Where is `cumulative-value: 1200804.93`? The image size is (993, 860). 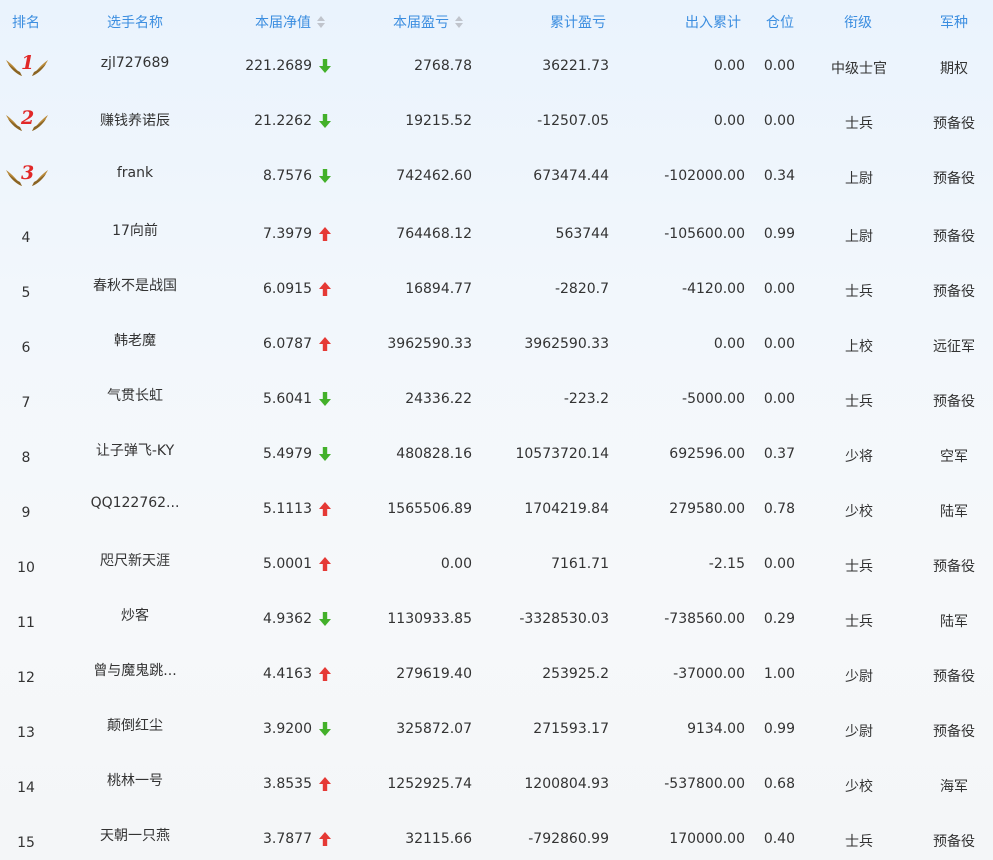
cumulative-value: 1200804.93 is located at coordinates (566, 784).